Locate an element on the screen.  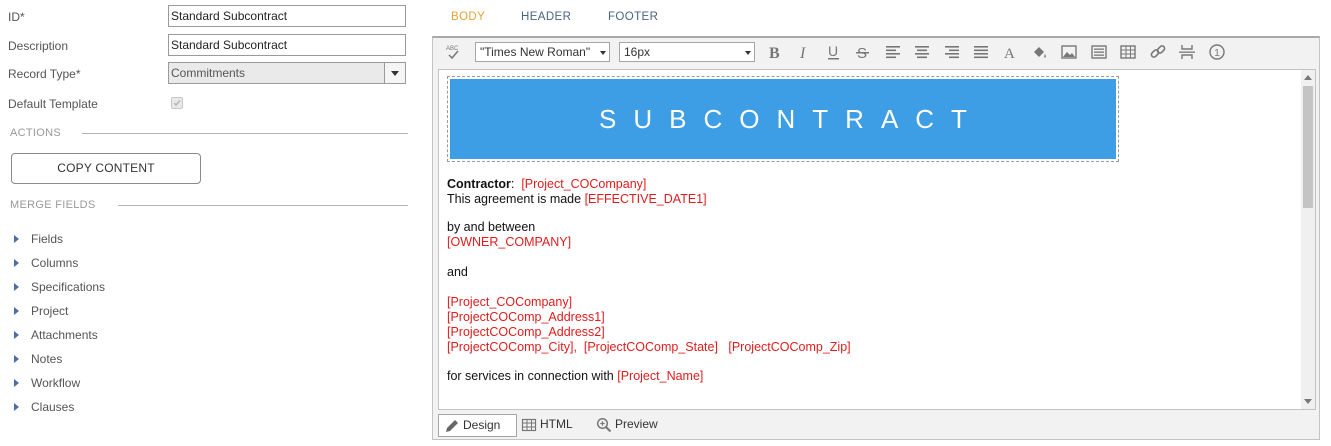
tab-preview: Preview is located at coordinates (631, 425).